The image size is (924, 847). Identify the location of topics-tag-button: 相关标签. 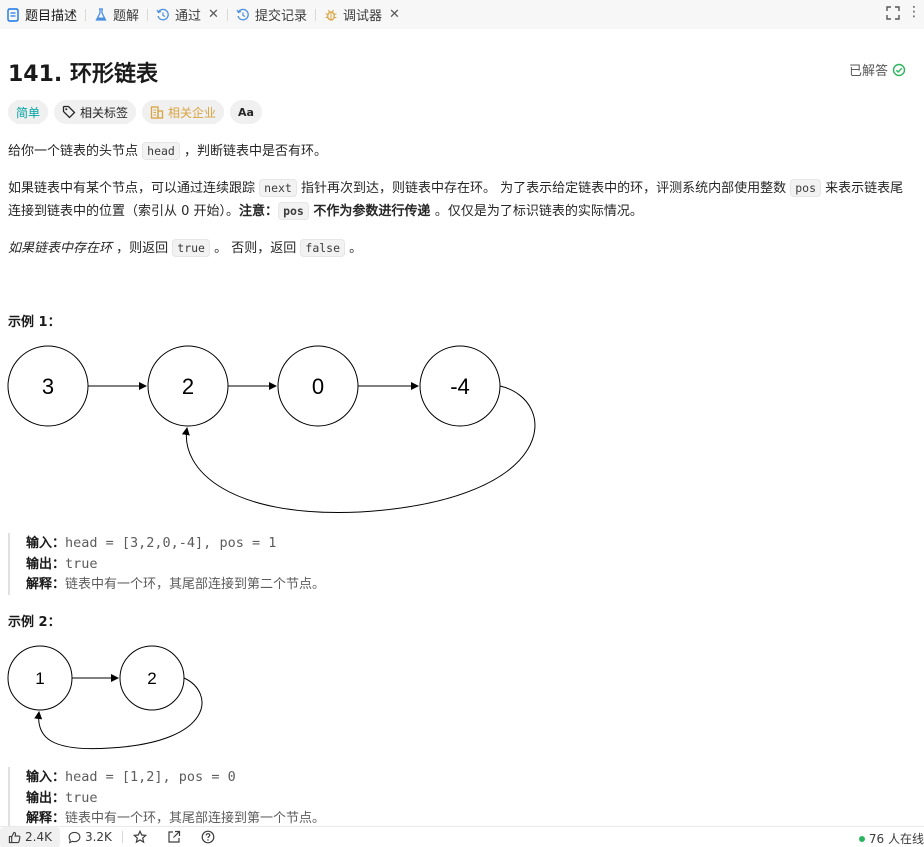
(95, 112).